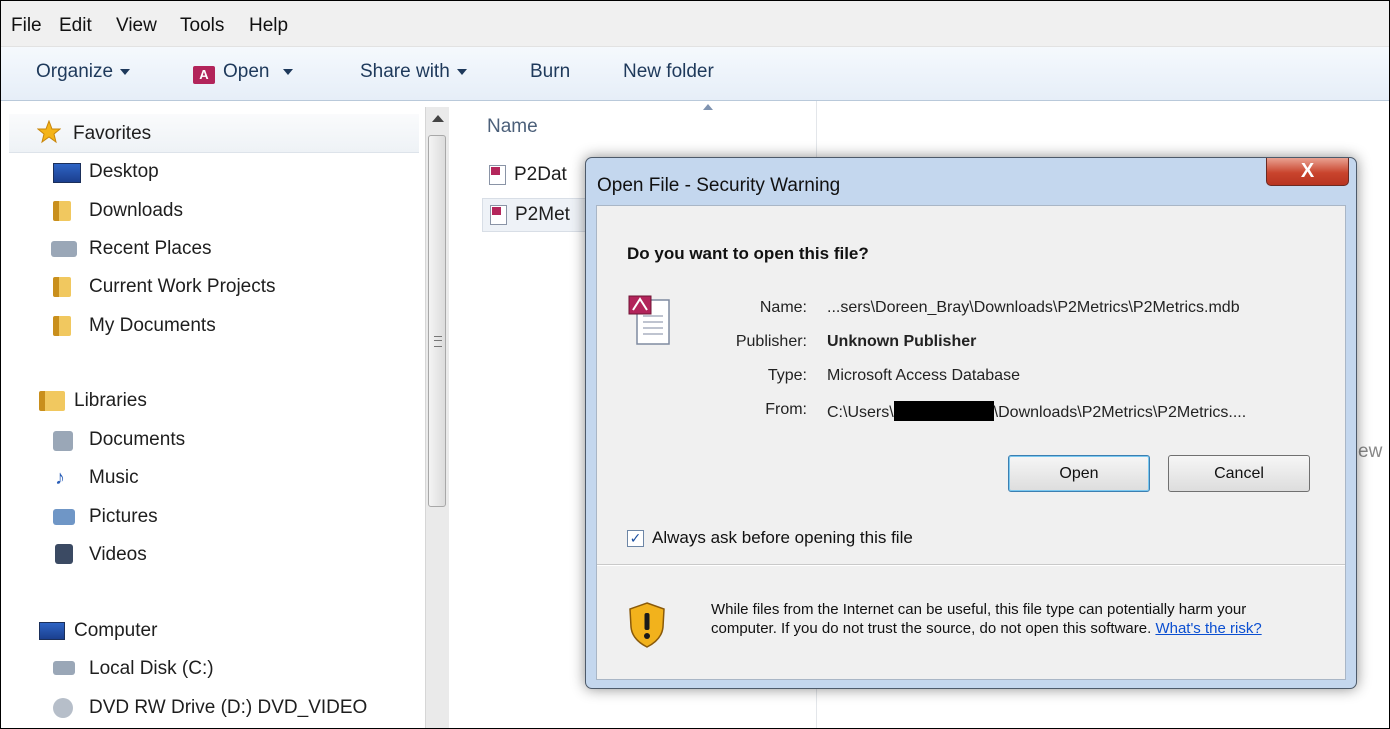  What do you see at coordinates (114, 477) in the screenshot?
I see `sidebar-item-label: Music` at bounding box center [114, 477].